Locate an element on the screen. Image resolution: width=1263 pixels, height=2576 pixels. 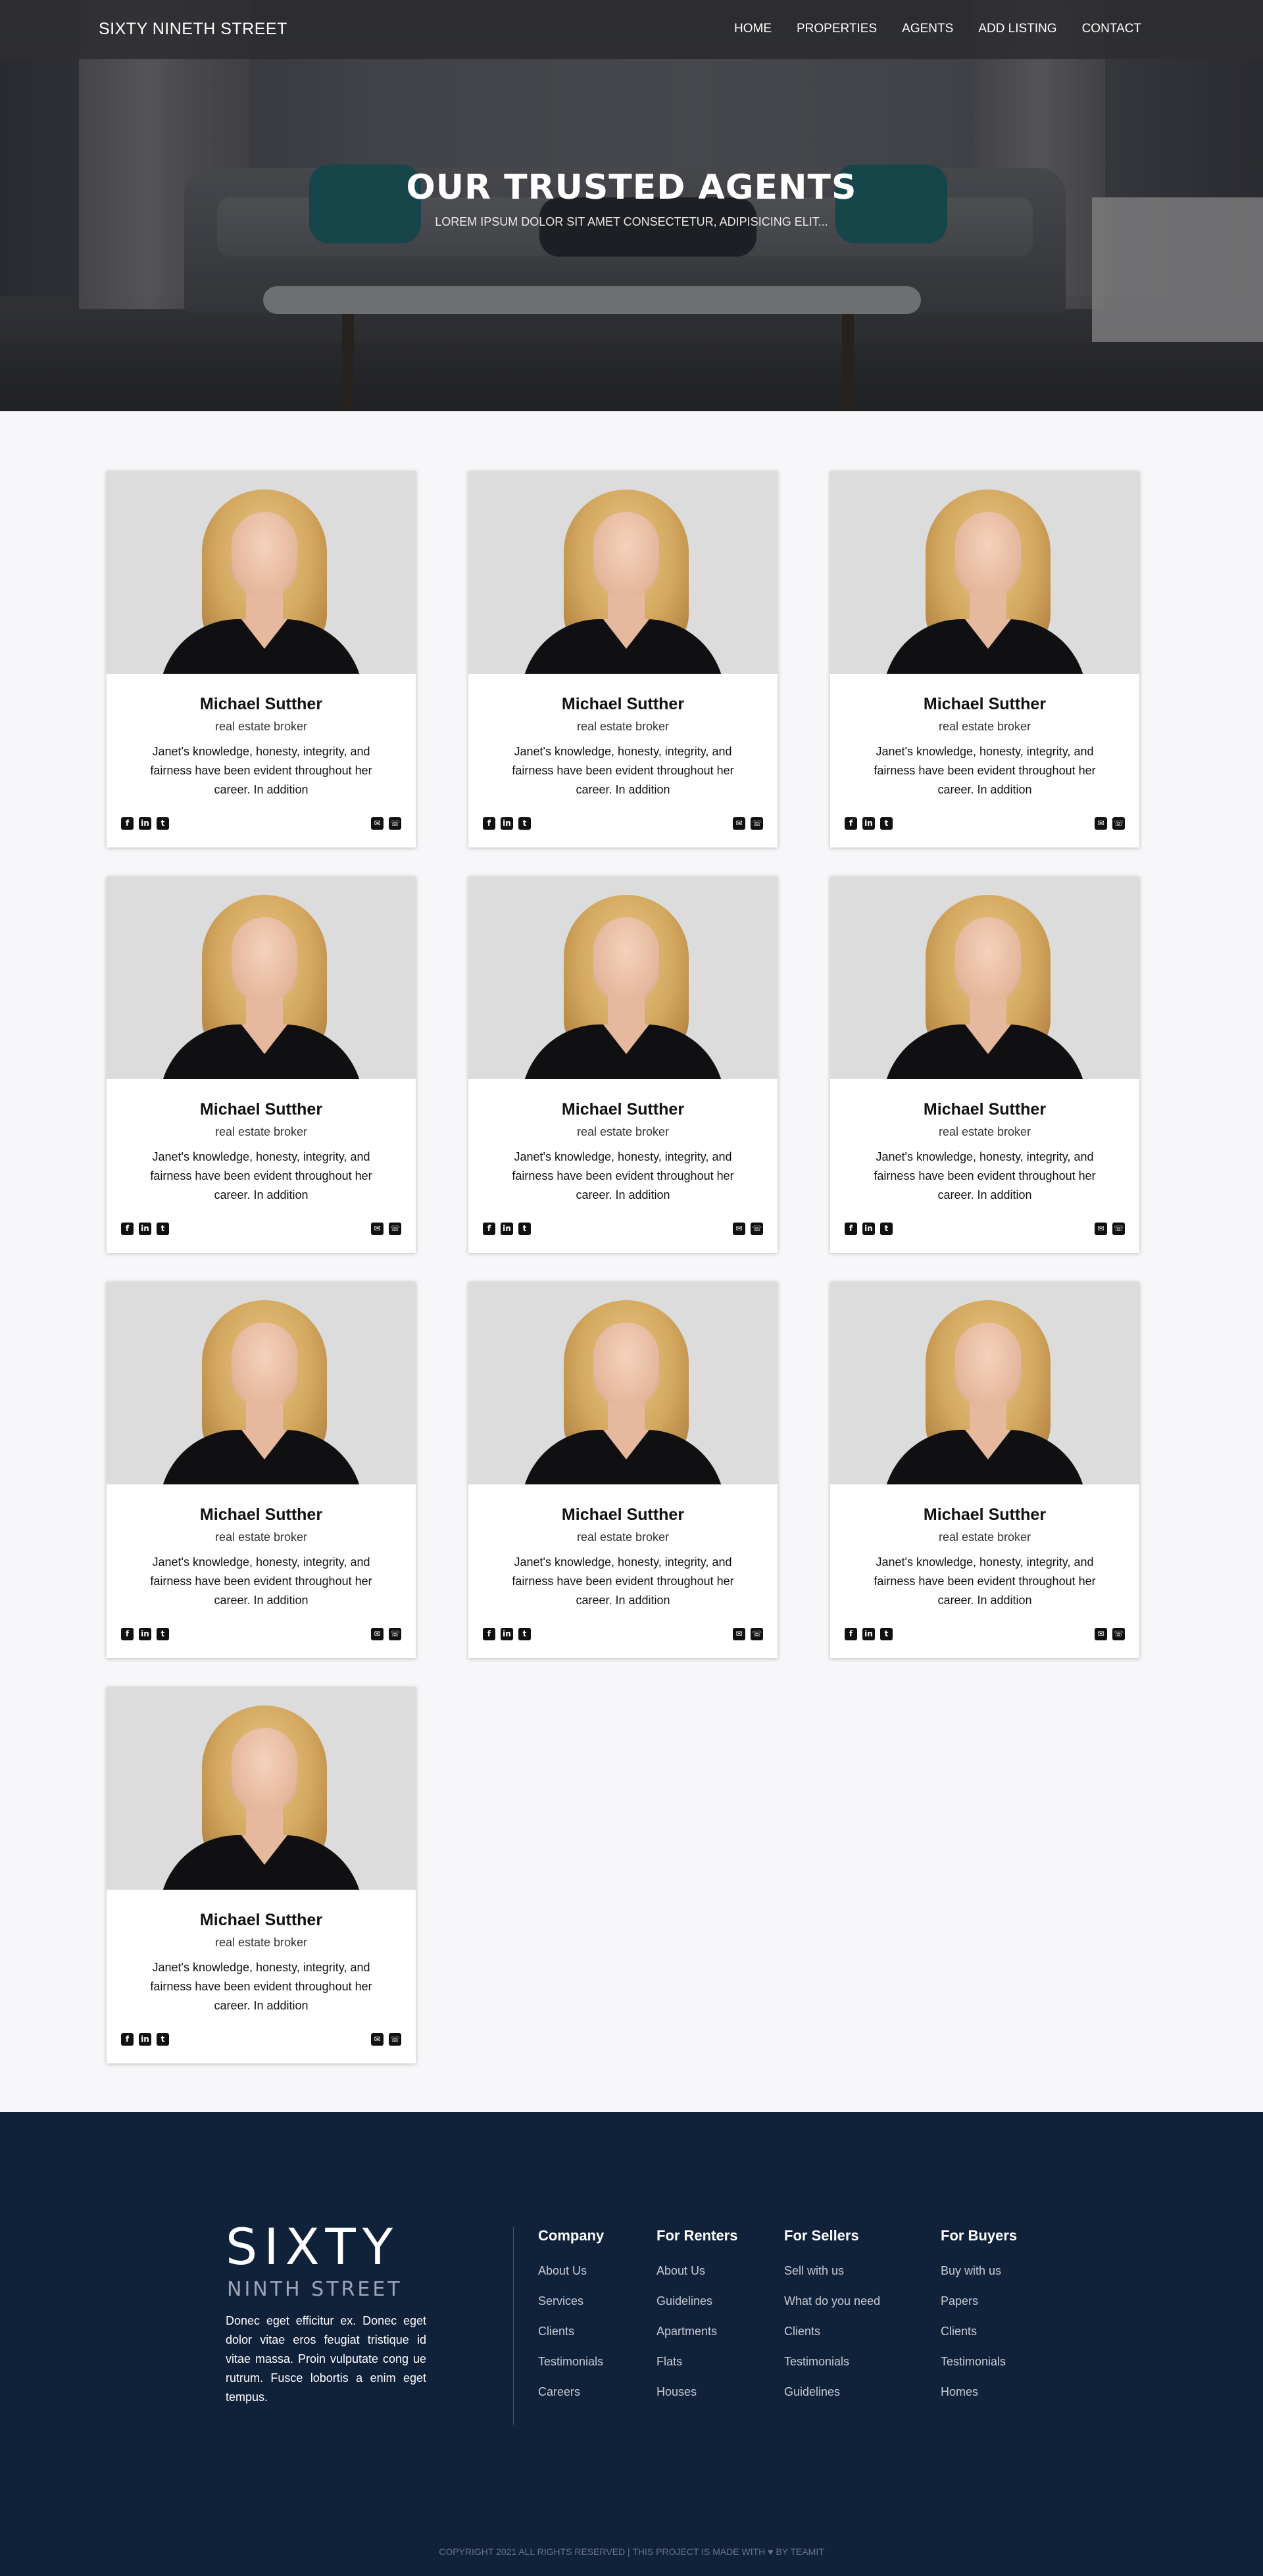
nav-contact: CONTACT is located at coordinates (1111, 29).